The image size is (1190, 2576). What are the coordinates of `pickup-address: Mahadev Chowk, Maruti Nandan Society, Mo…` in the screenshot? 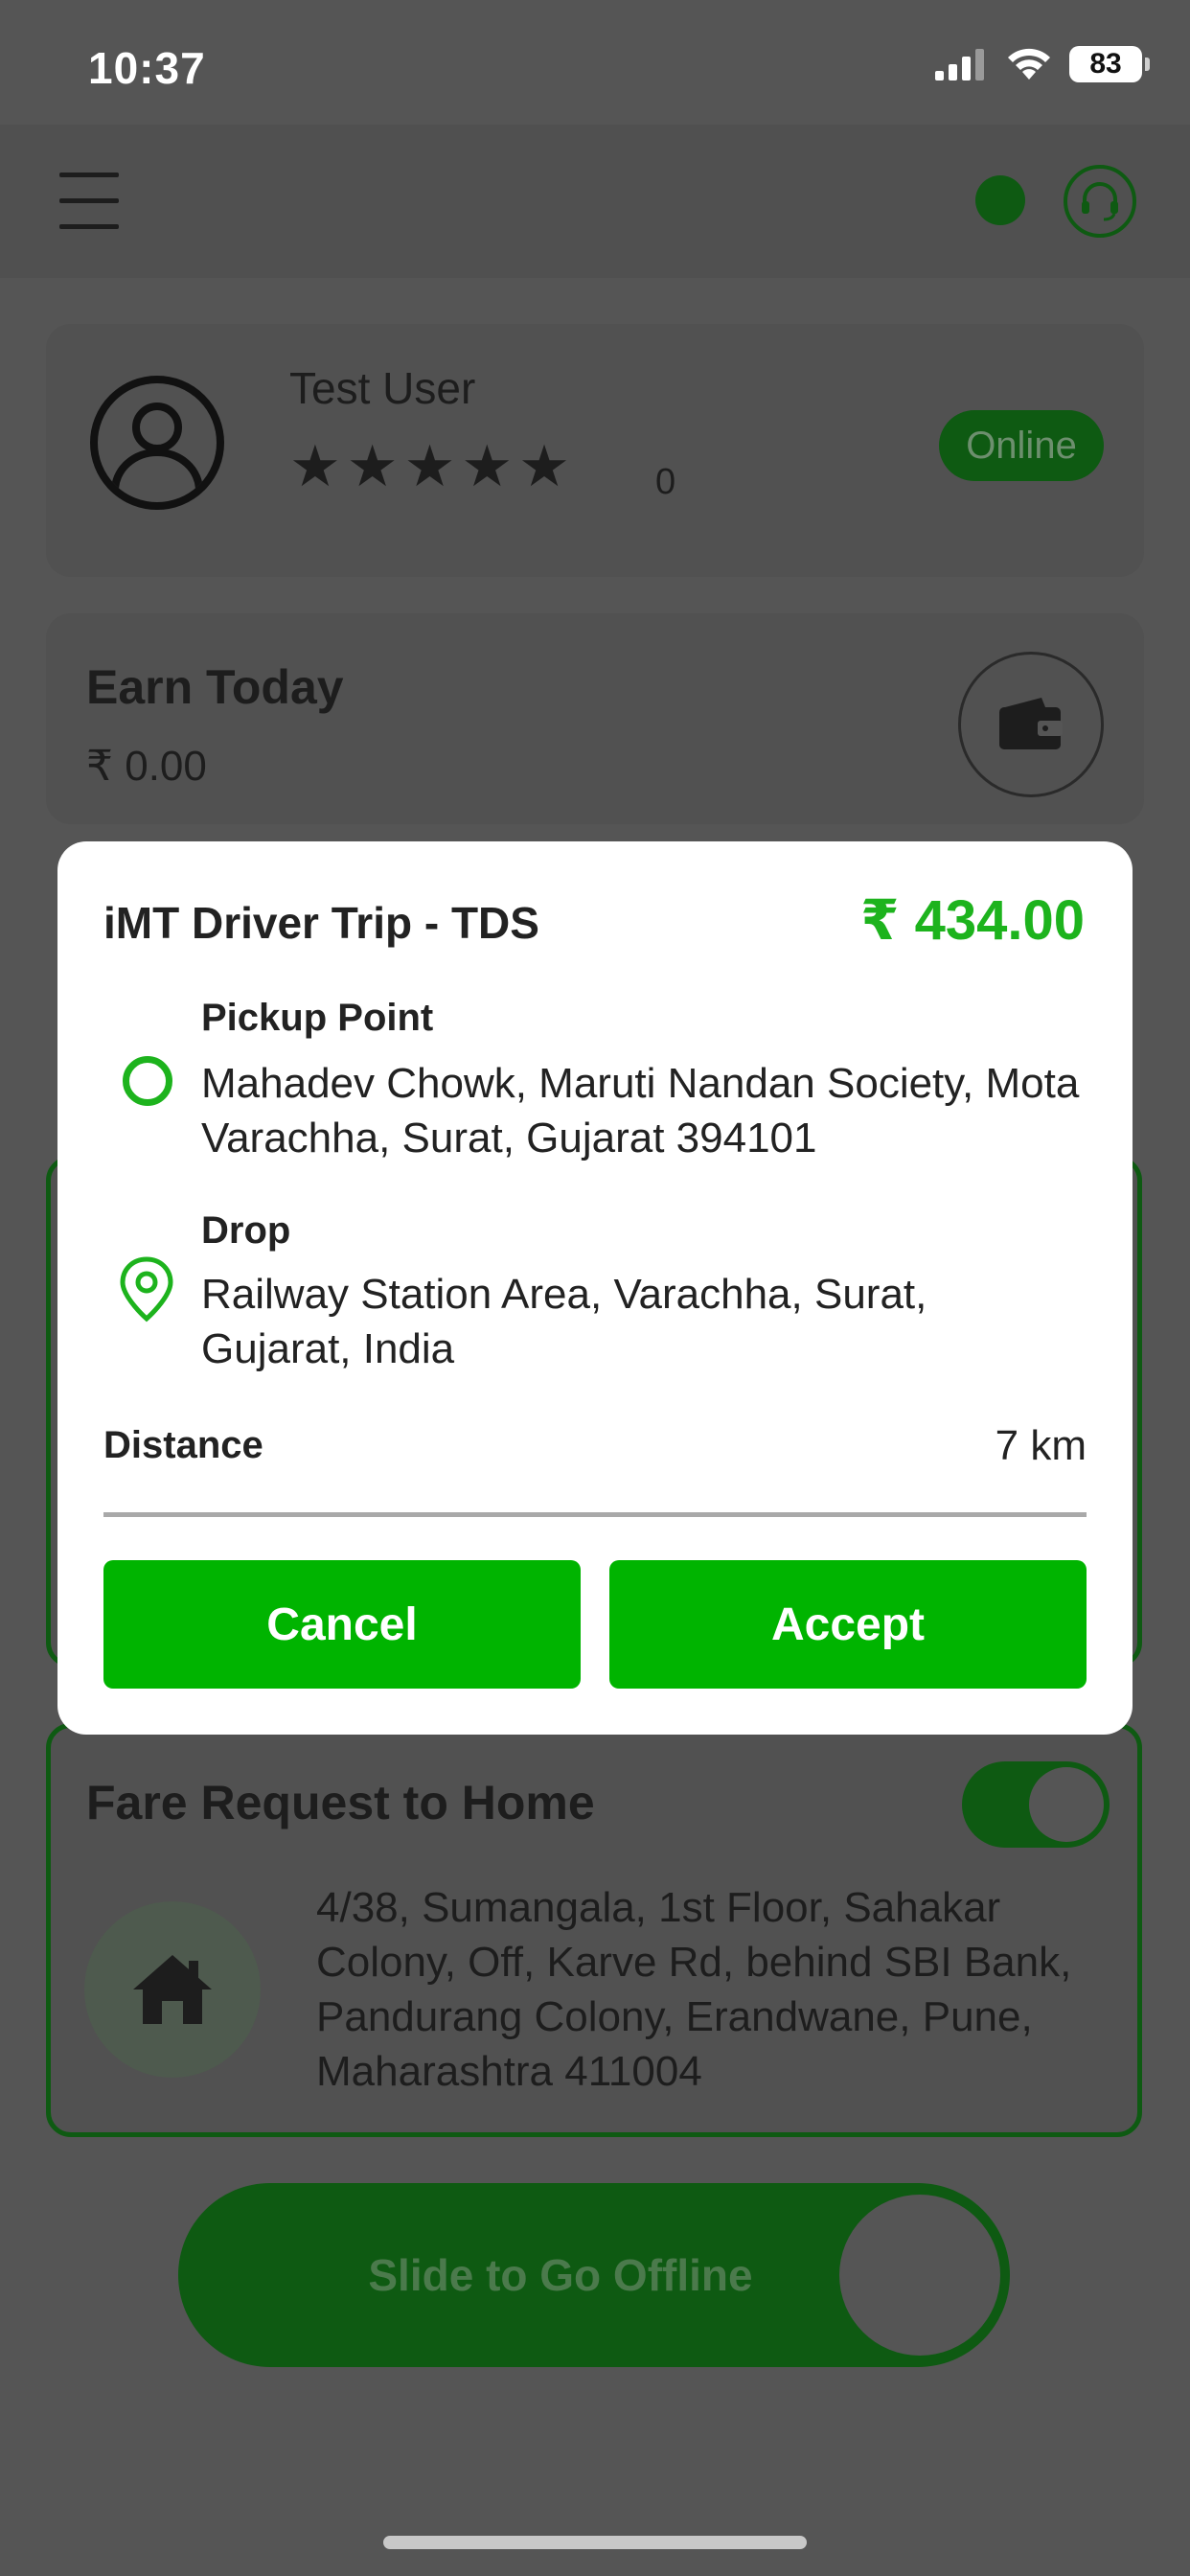 It's located at (640, 1111).